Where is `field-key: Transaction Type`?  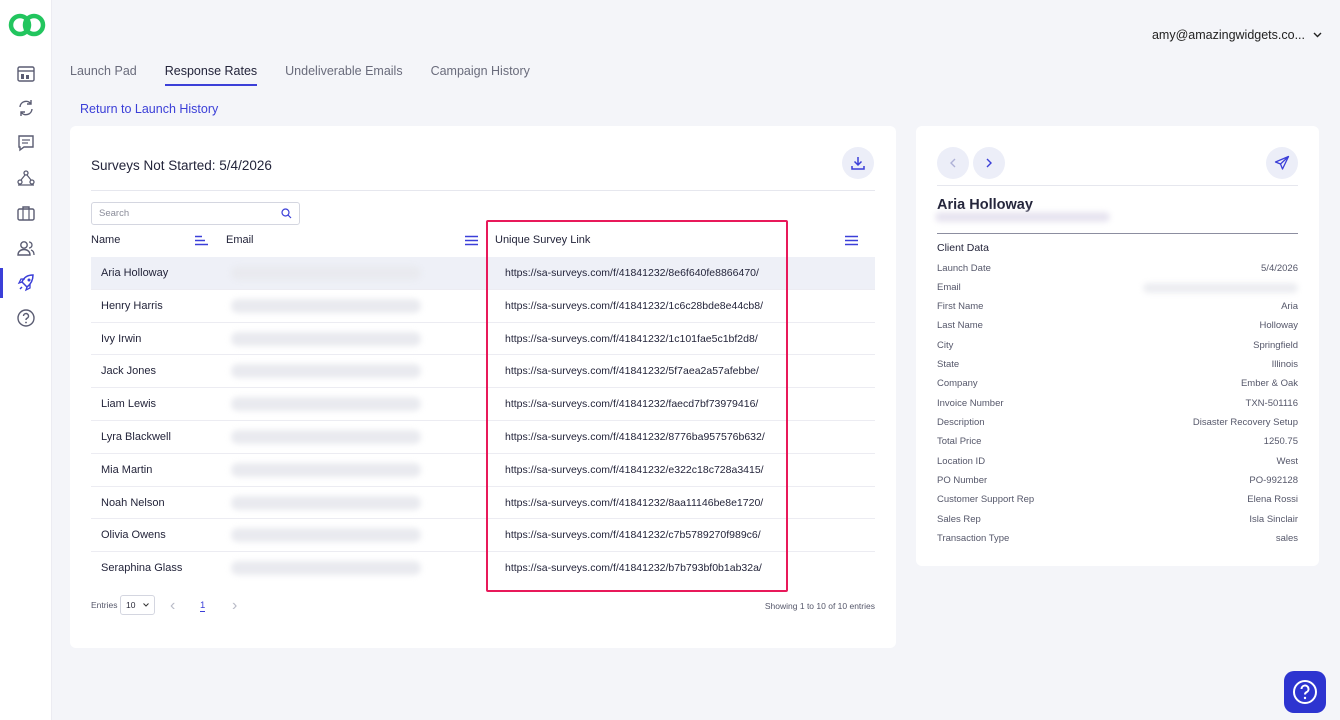
field-key: Transaction Type is located at coordinates (973, 538).